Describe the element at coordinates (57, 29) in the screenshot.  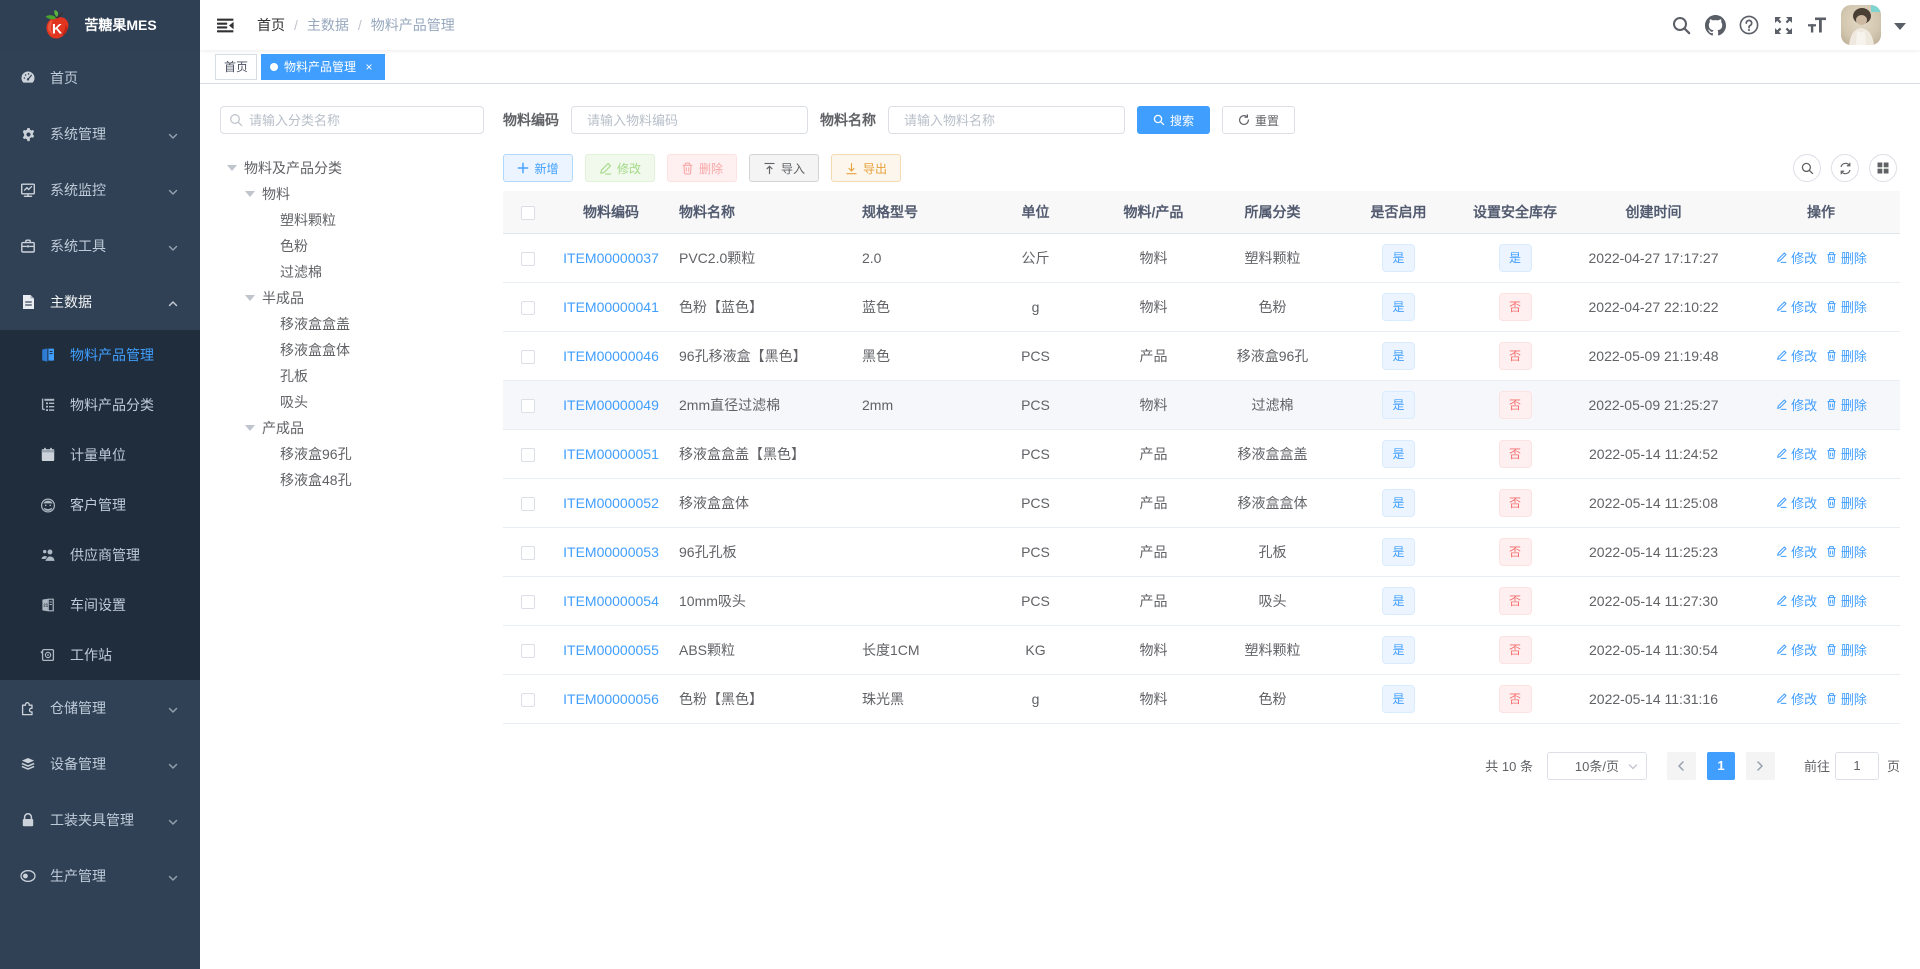
I see `svg-text: K` at that location.